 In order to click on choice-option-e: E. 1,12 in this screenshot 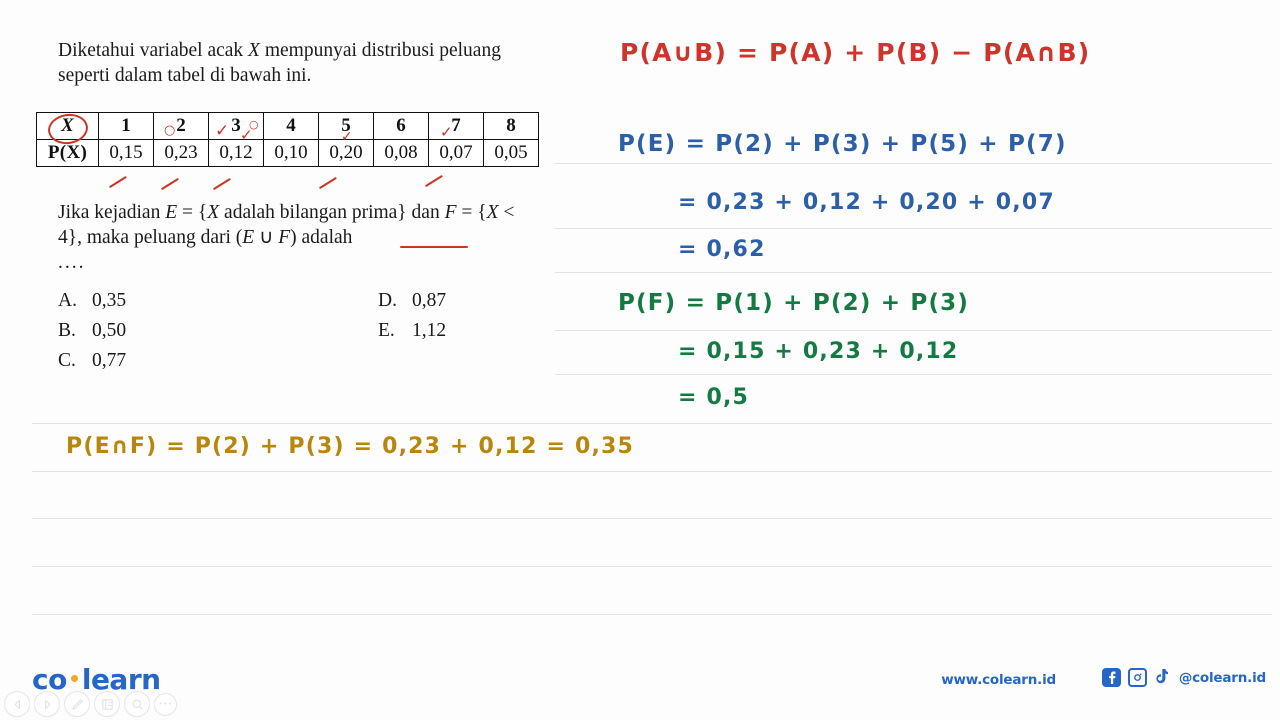, I will do `click(412, 335)`.